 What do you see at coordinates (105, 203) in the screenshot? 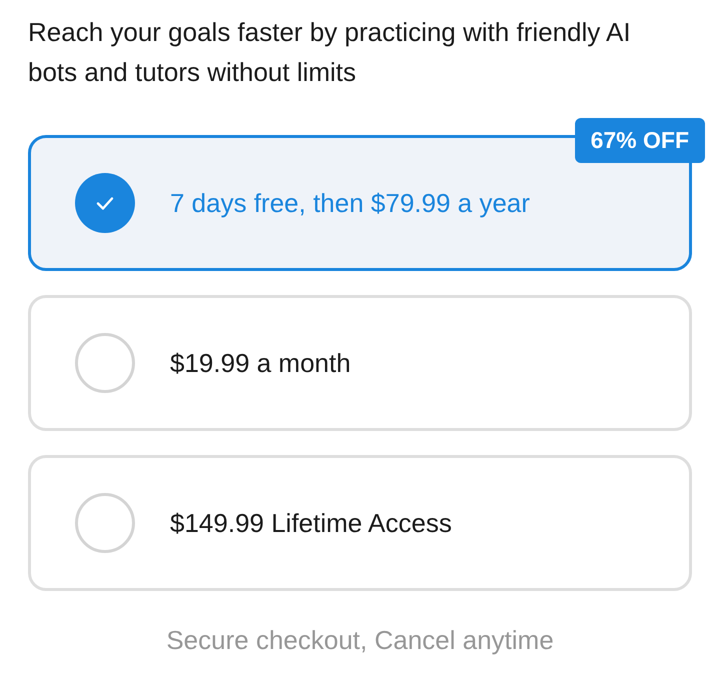
I see `check-icon` at bounding box center [105, 203].